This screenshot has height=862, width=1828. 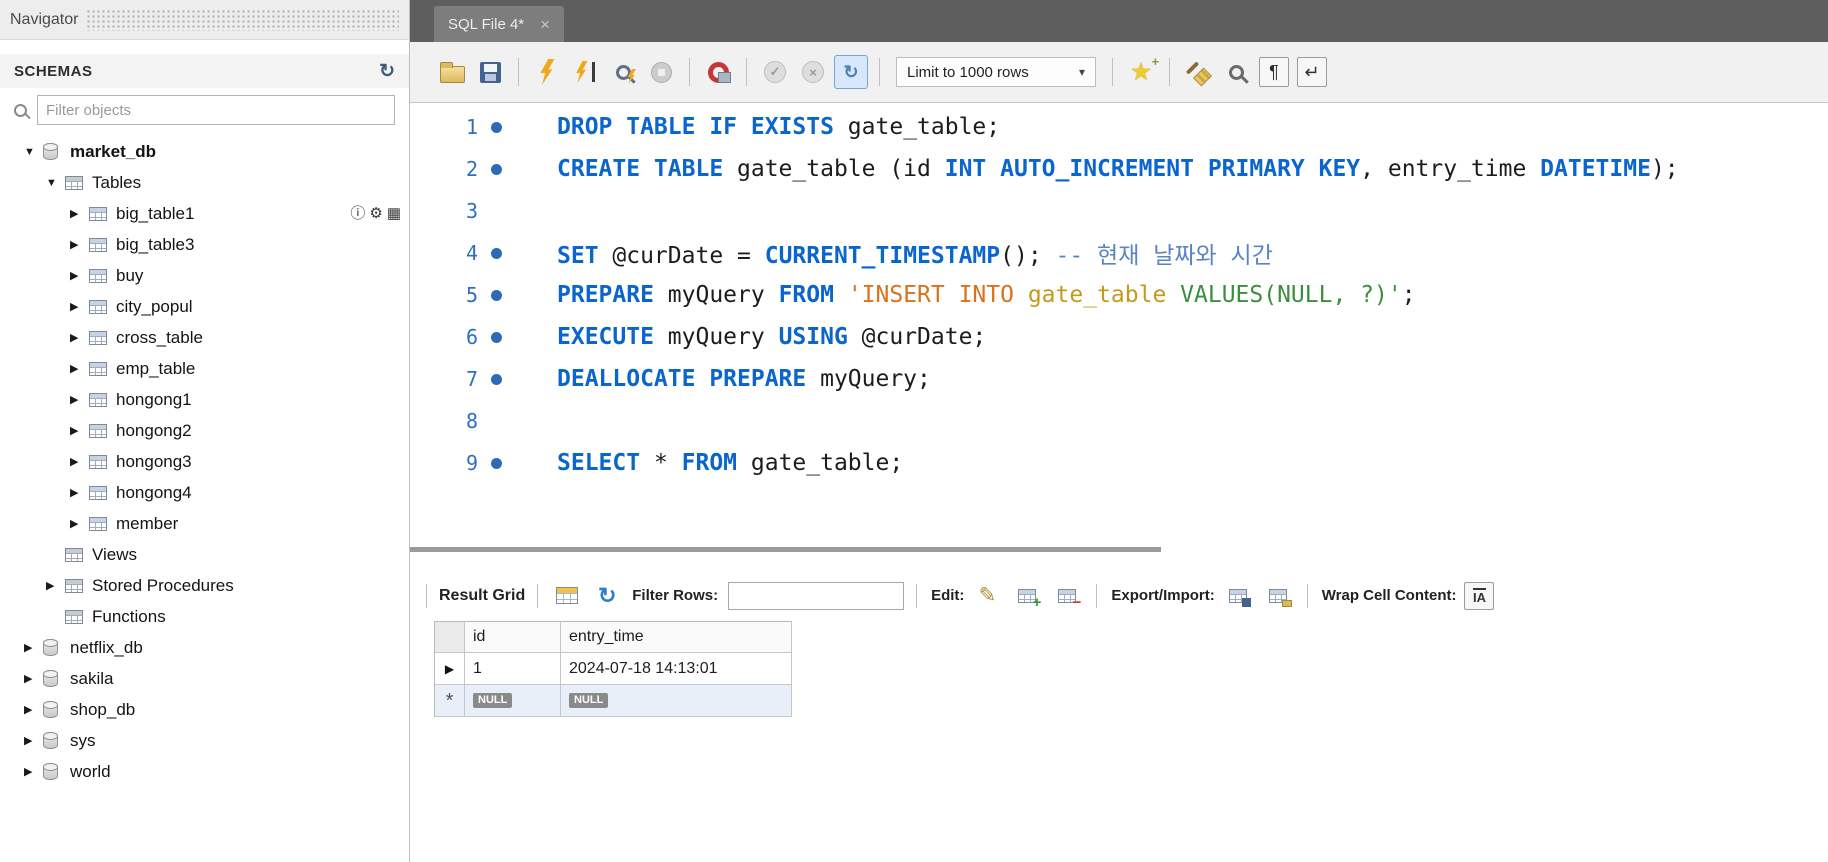 What do you see at coordinates (1119, 463) in the screenshot?
I see `code-line: 9 SELECT * FROM gate_table;` at bounding box center [1119, 463].